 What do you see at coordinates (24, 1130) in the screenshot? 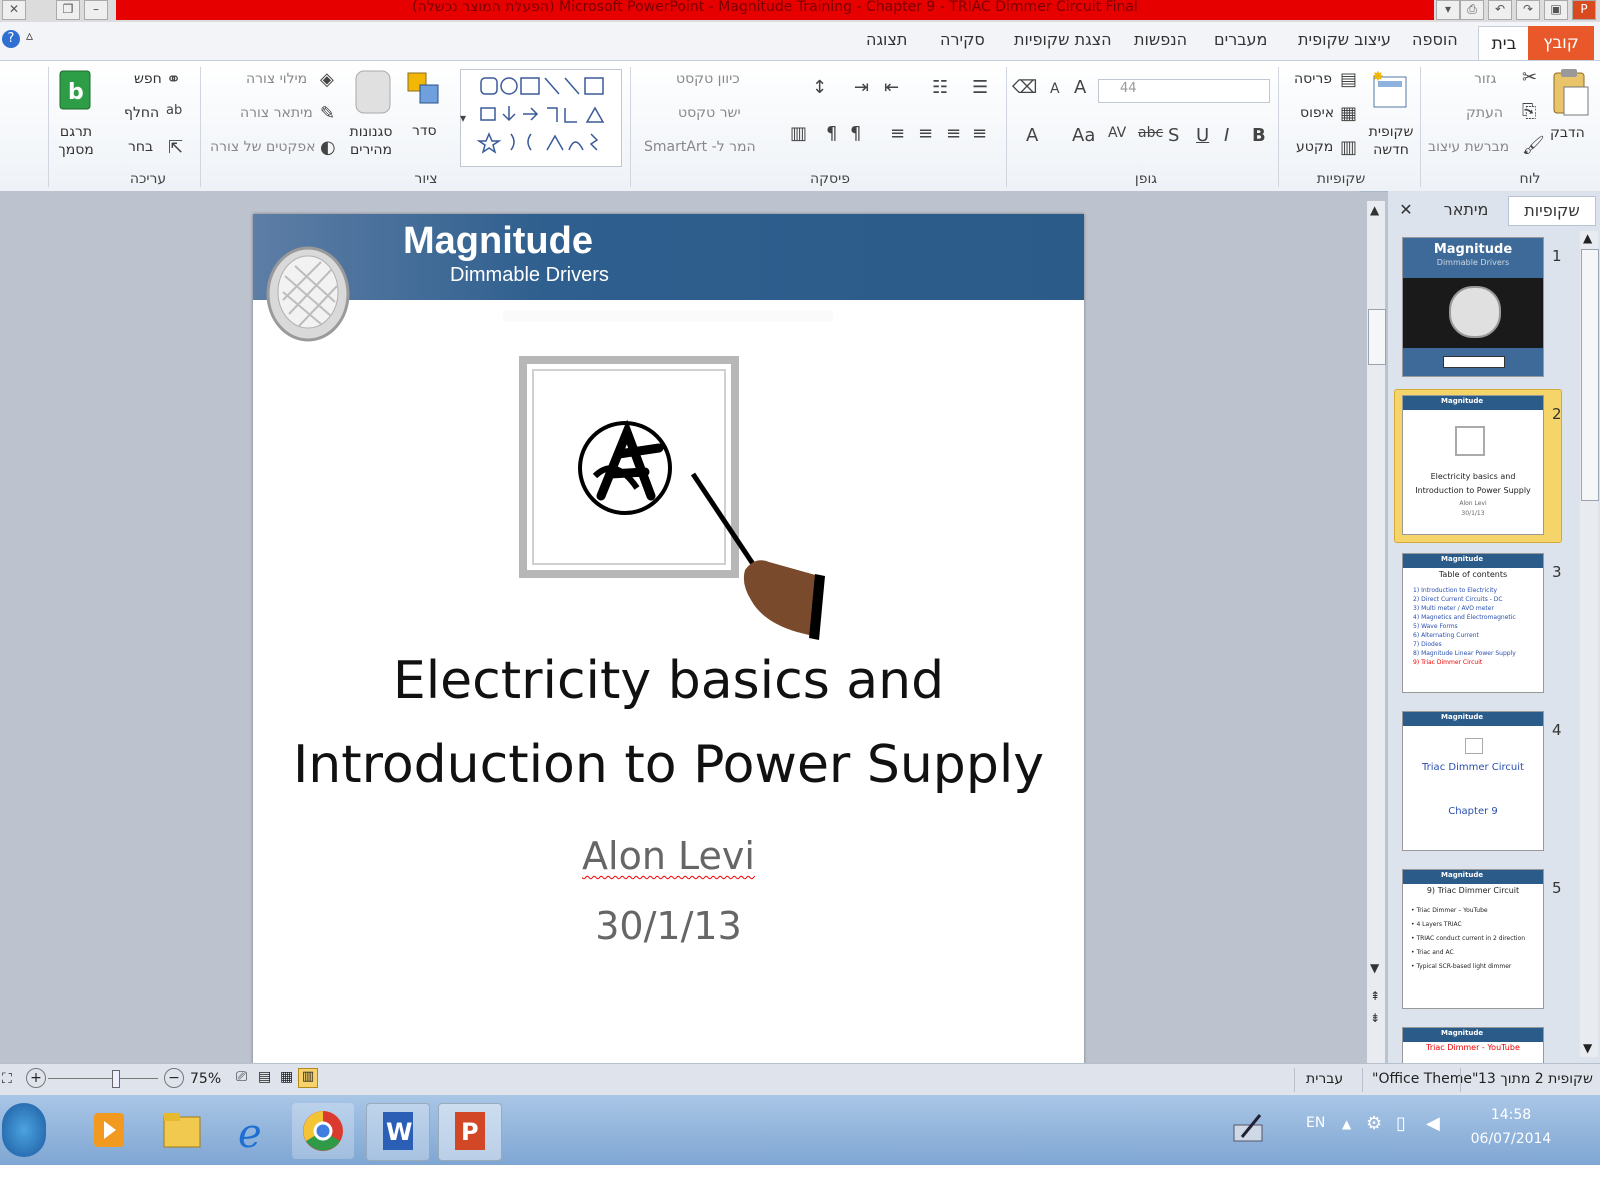
I see `start-button-icon` at bounding box center [24, 1130].